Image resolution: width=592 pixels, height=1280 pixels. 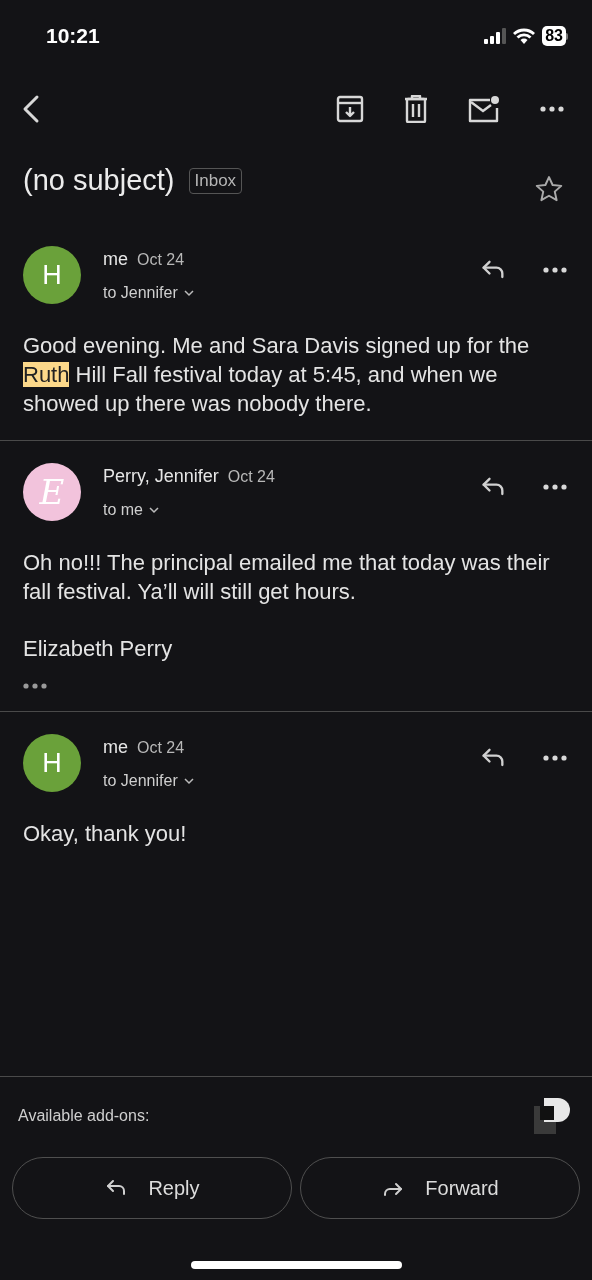 I want to click on archive-icon, so click(x=350, y=109).